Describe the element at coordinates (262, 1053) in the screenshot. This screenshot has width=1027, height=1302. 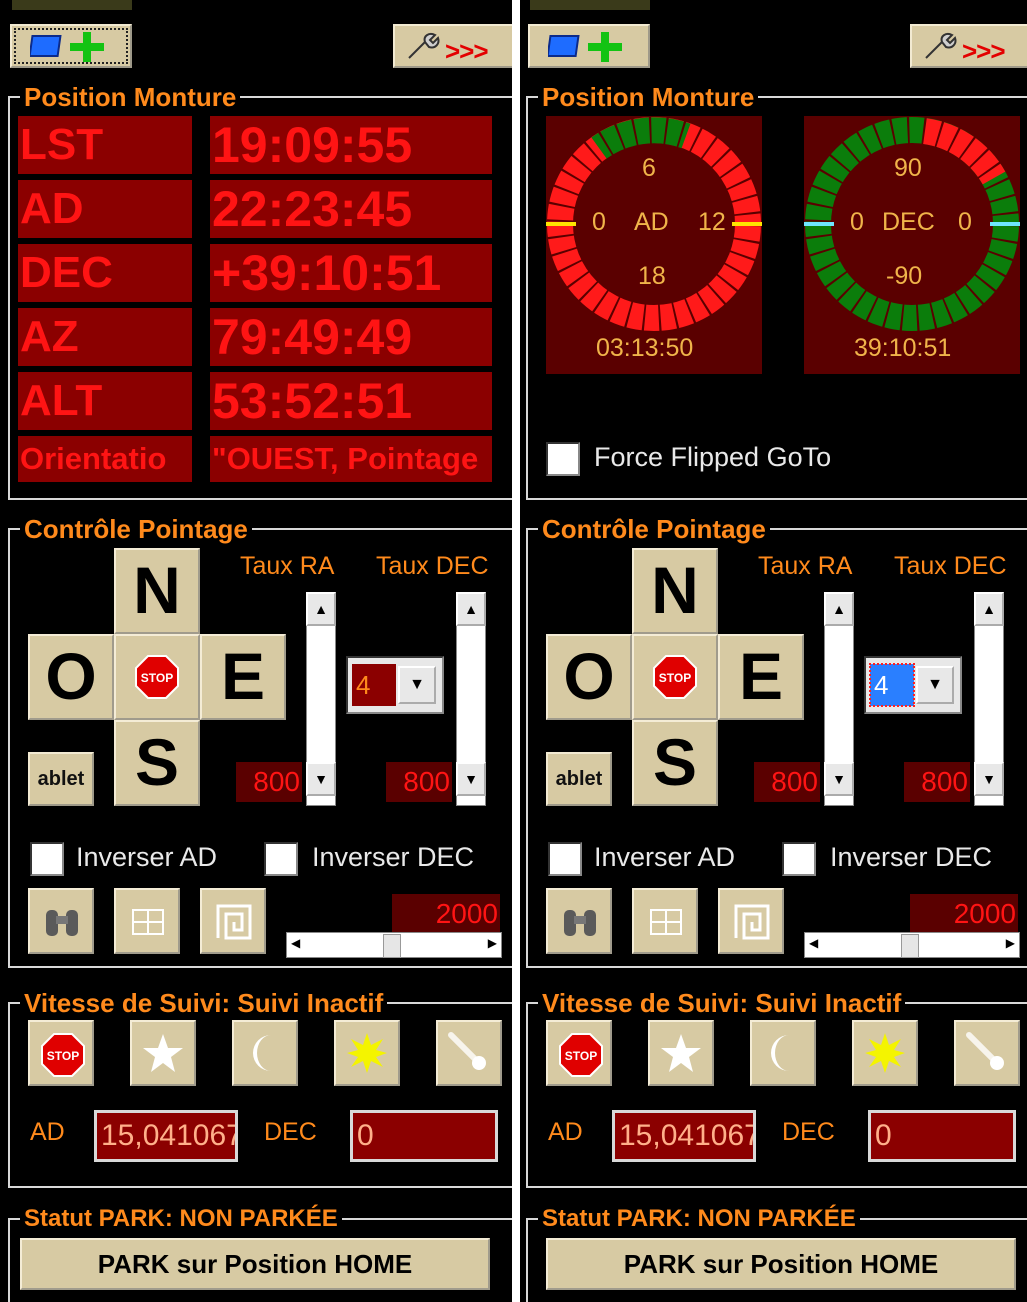
I see `moon-icon` at that location.